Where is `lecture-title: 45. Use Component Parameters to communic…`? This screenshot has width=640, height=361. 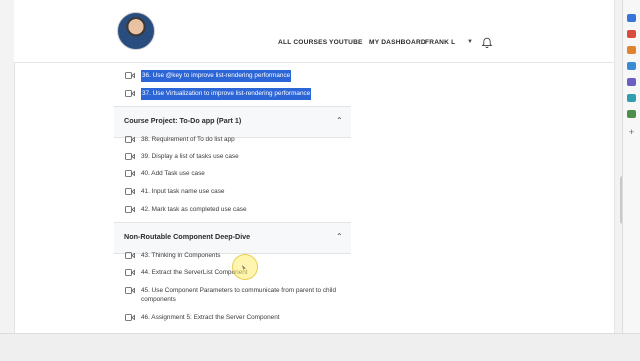 lecture-title: 45. Use Component Parameters to communic… is located at coordinates (239, 295).